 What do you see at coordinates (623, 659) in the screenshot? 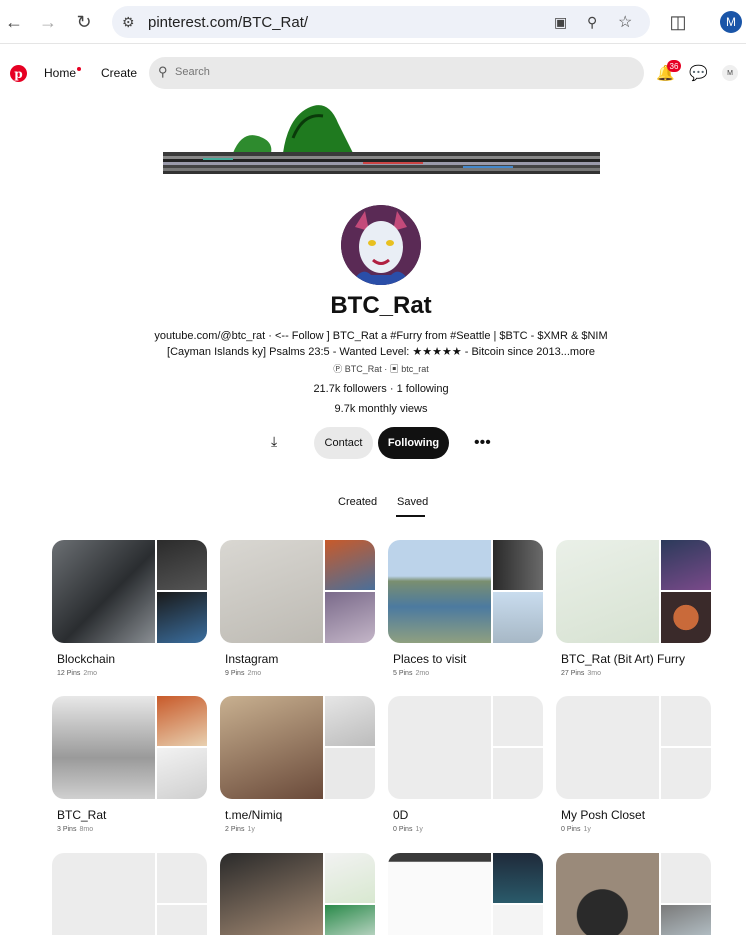
I see `board-title: BTC_Rat (Bit Art) Furry` at bounding box center [623, 659].